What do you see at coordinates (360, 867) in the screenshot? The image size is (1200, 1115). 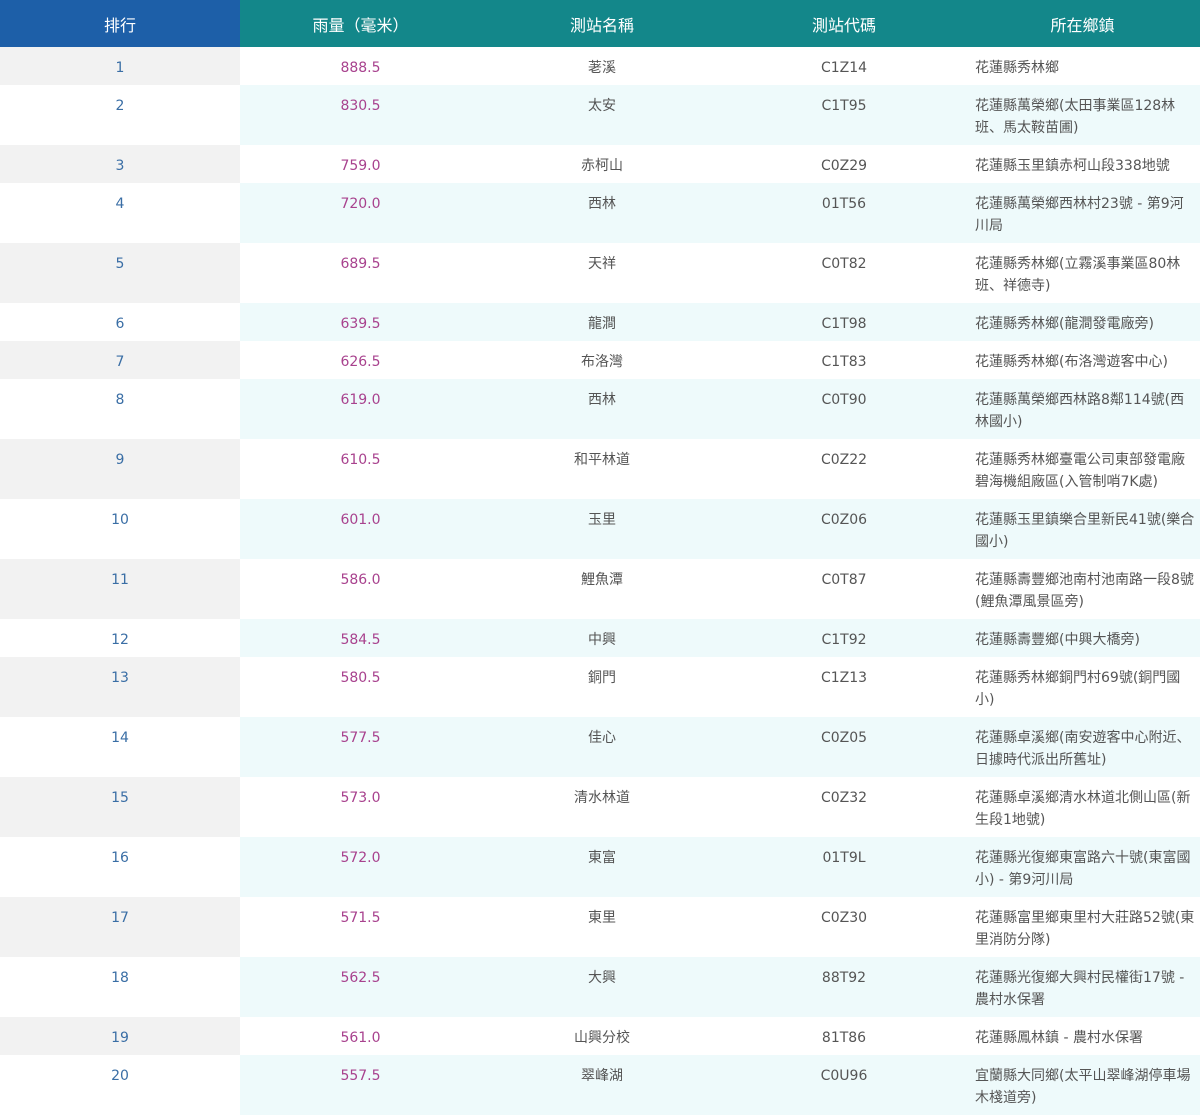 I see `rainfall-cell: 572.0` at bounding box center [360, 867].